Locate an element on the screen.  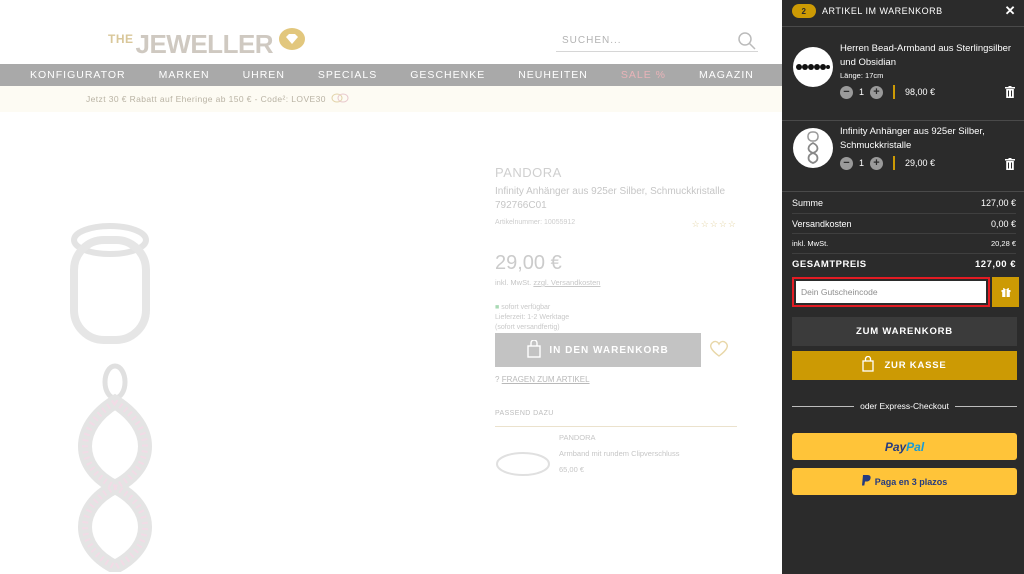
cart-title: ARTIKEL IM WARENKORB is located at coordinates (882, 11).